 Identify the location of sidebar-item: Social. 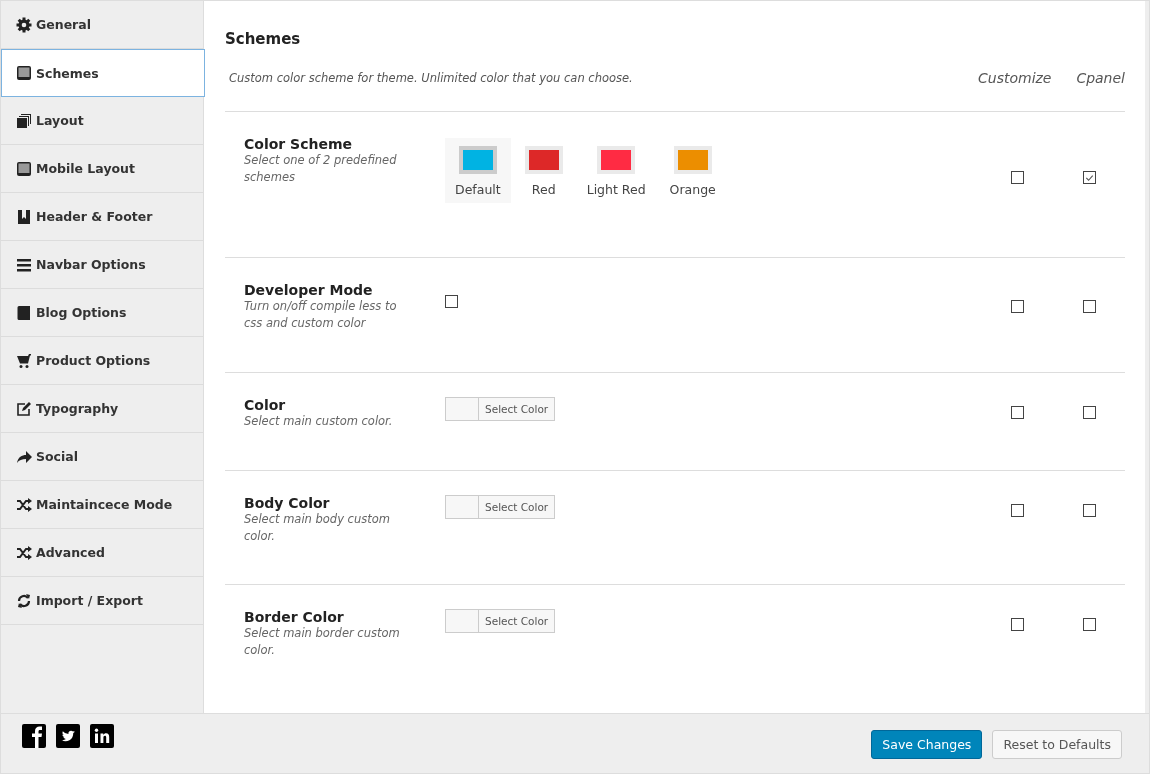
(102, 457).